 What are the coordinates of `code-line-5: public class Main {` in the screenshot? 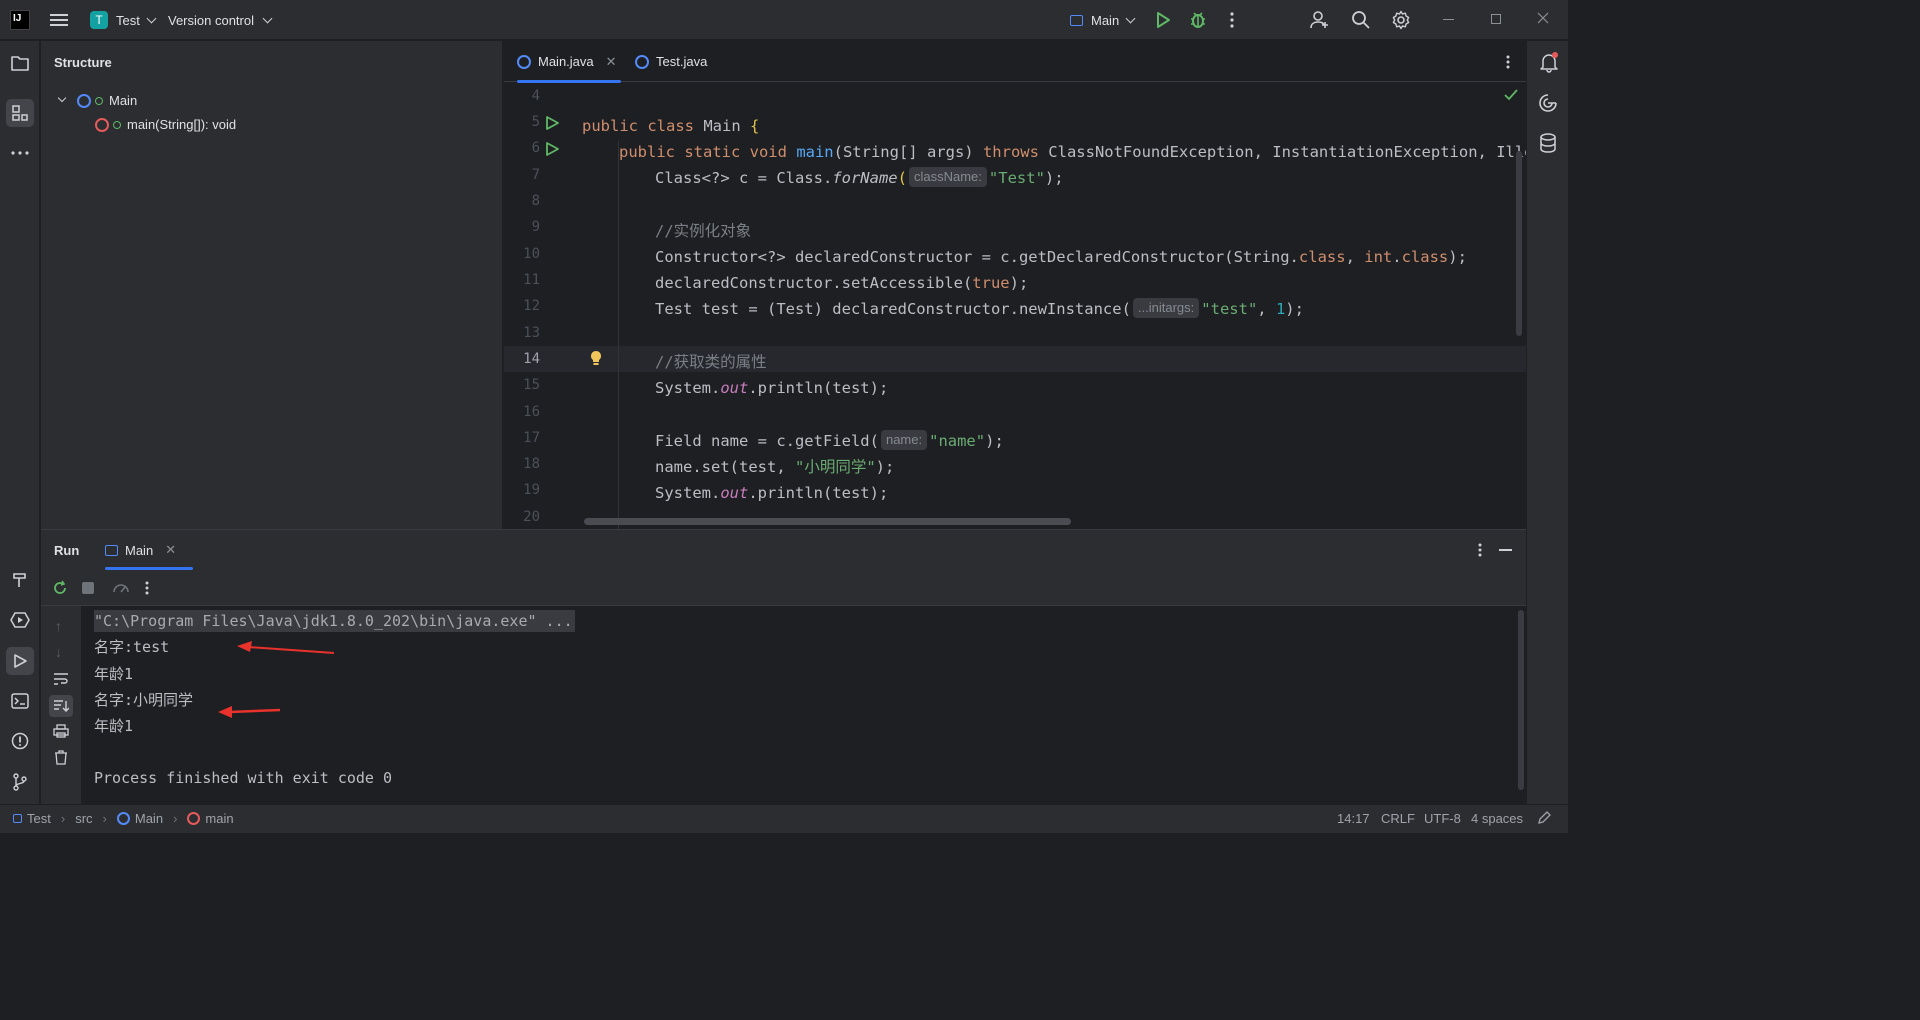 It's located at (670, 126).